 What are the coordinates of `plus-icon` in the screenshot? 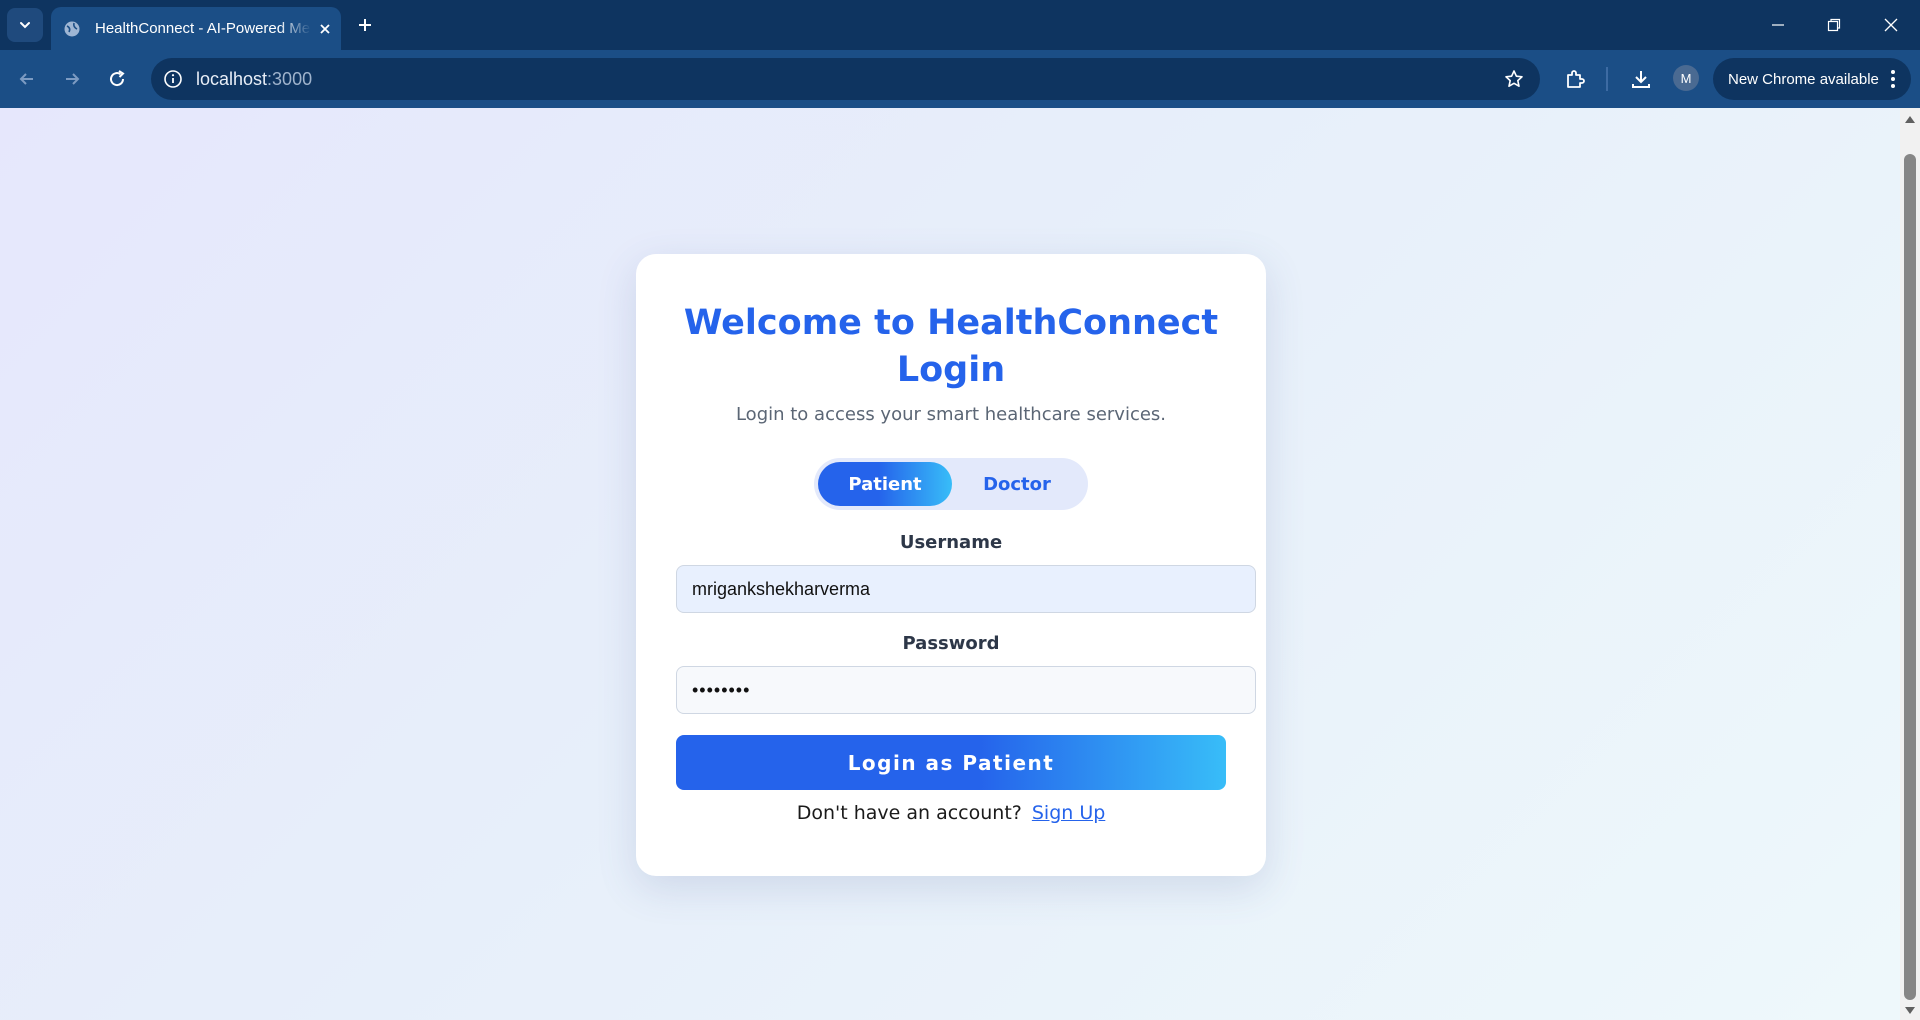 It's located at (365, 25).